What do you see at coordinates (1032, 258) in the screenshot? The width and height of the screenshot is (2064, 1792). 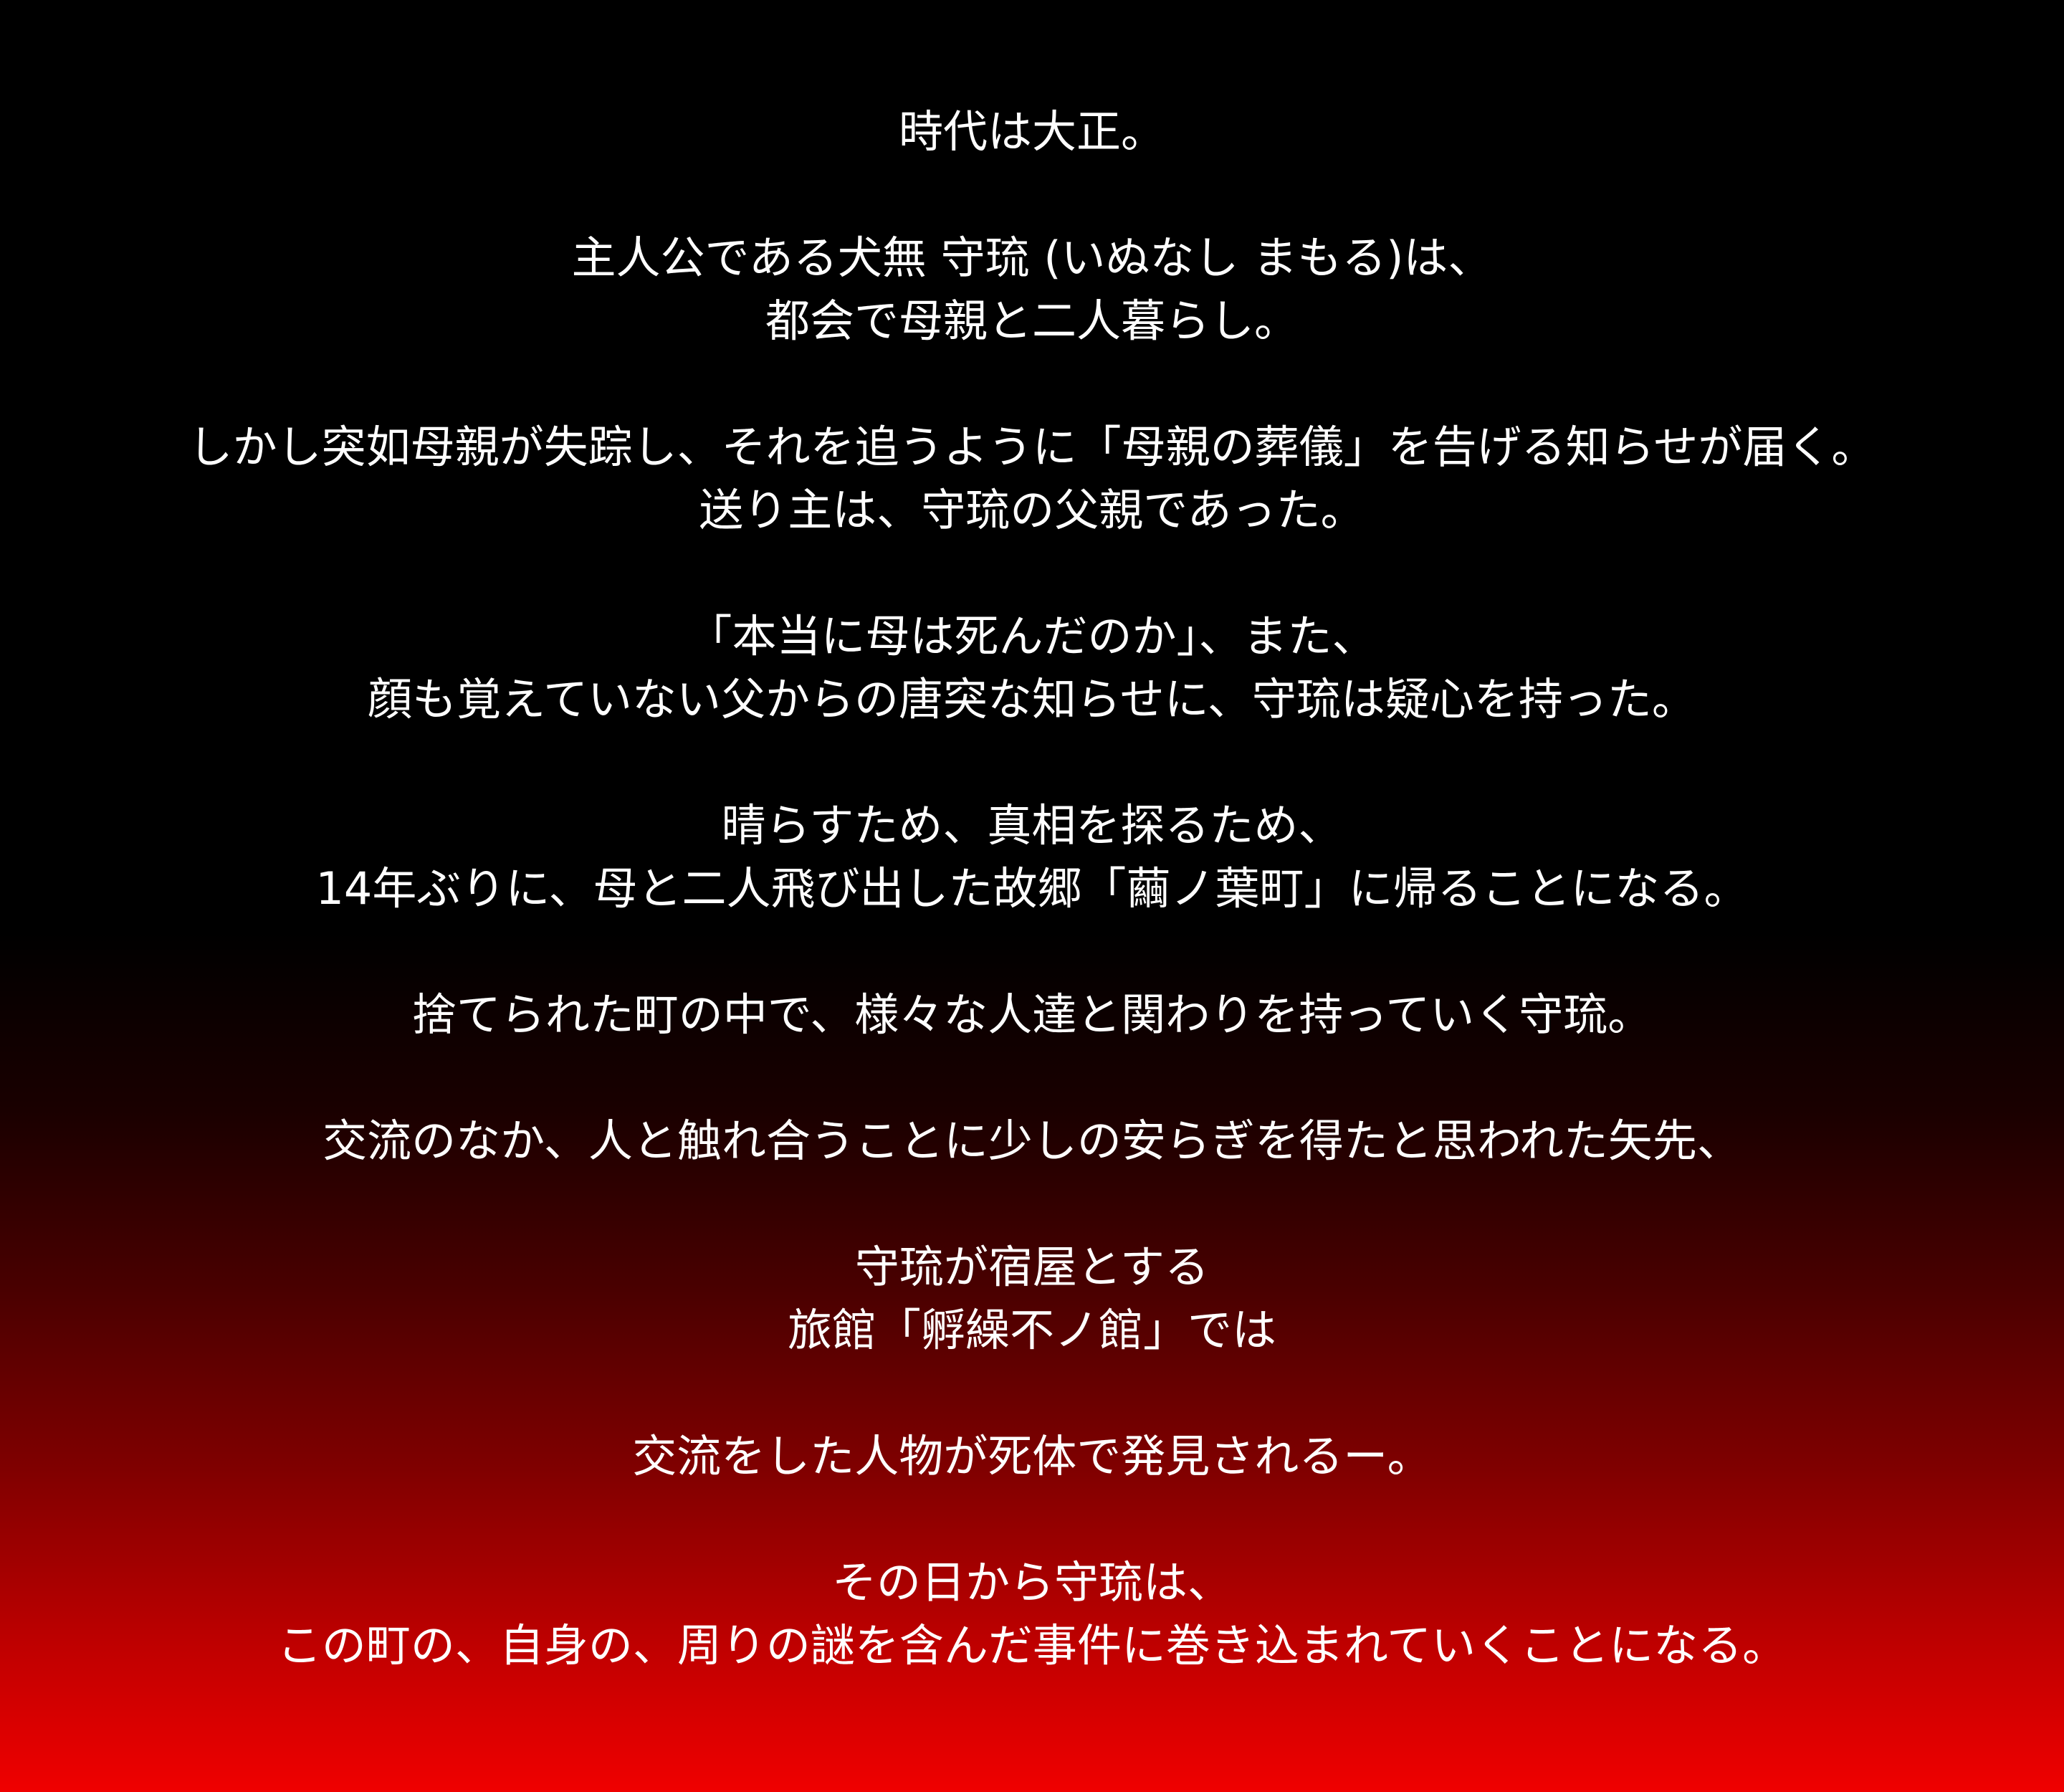 I see `story-line: 主人公である犬無 守琉 (いぬなし まもる)は、` at bounding box center [1032, 258].